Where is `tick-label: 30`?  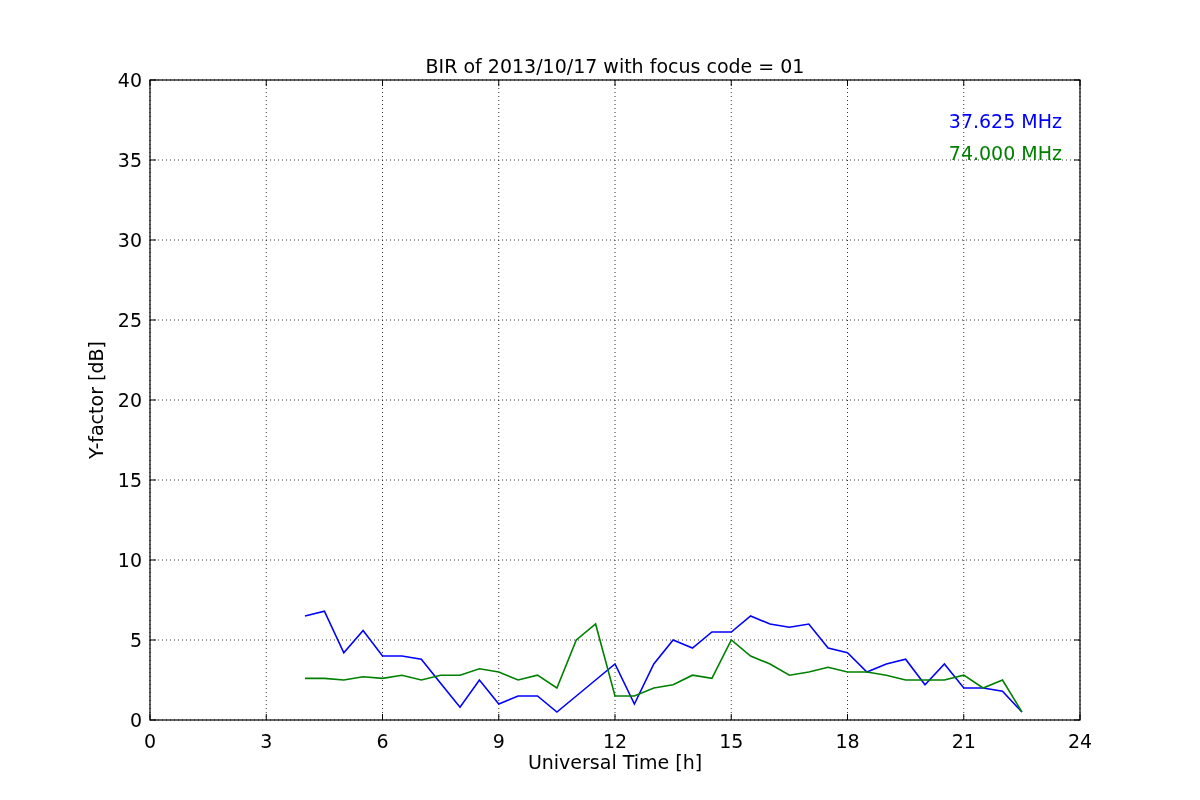
tick-label: 30 is located at coordinates (129, 240).